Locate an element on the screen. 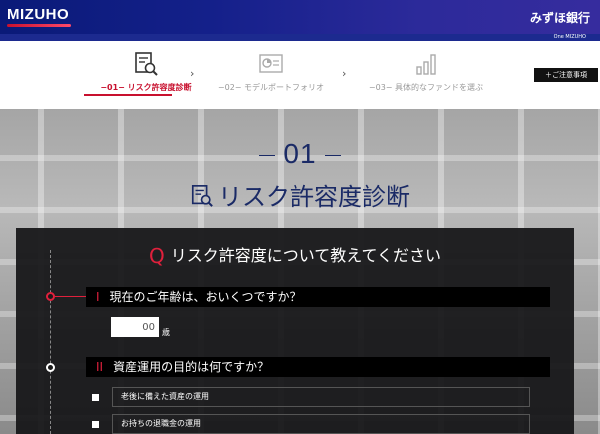 This screenshot has width=600, height=434. timeline-node-active is located at coordinates (50, 296).